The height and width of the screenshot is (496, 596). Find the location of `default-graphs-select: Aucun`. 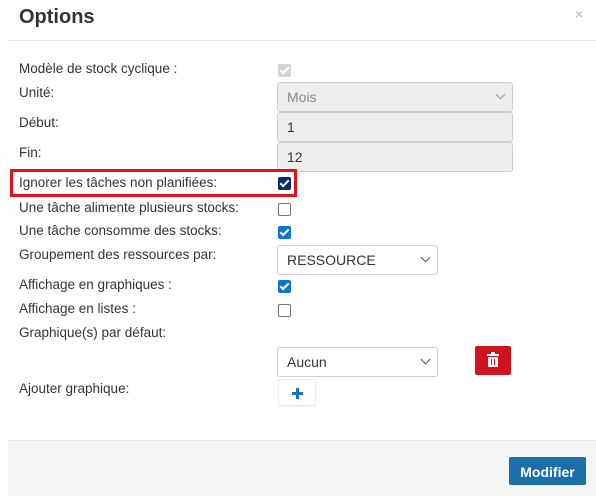

default-graphs-select: Aucun is located at coordinates (357, 362).